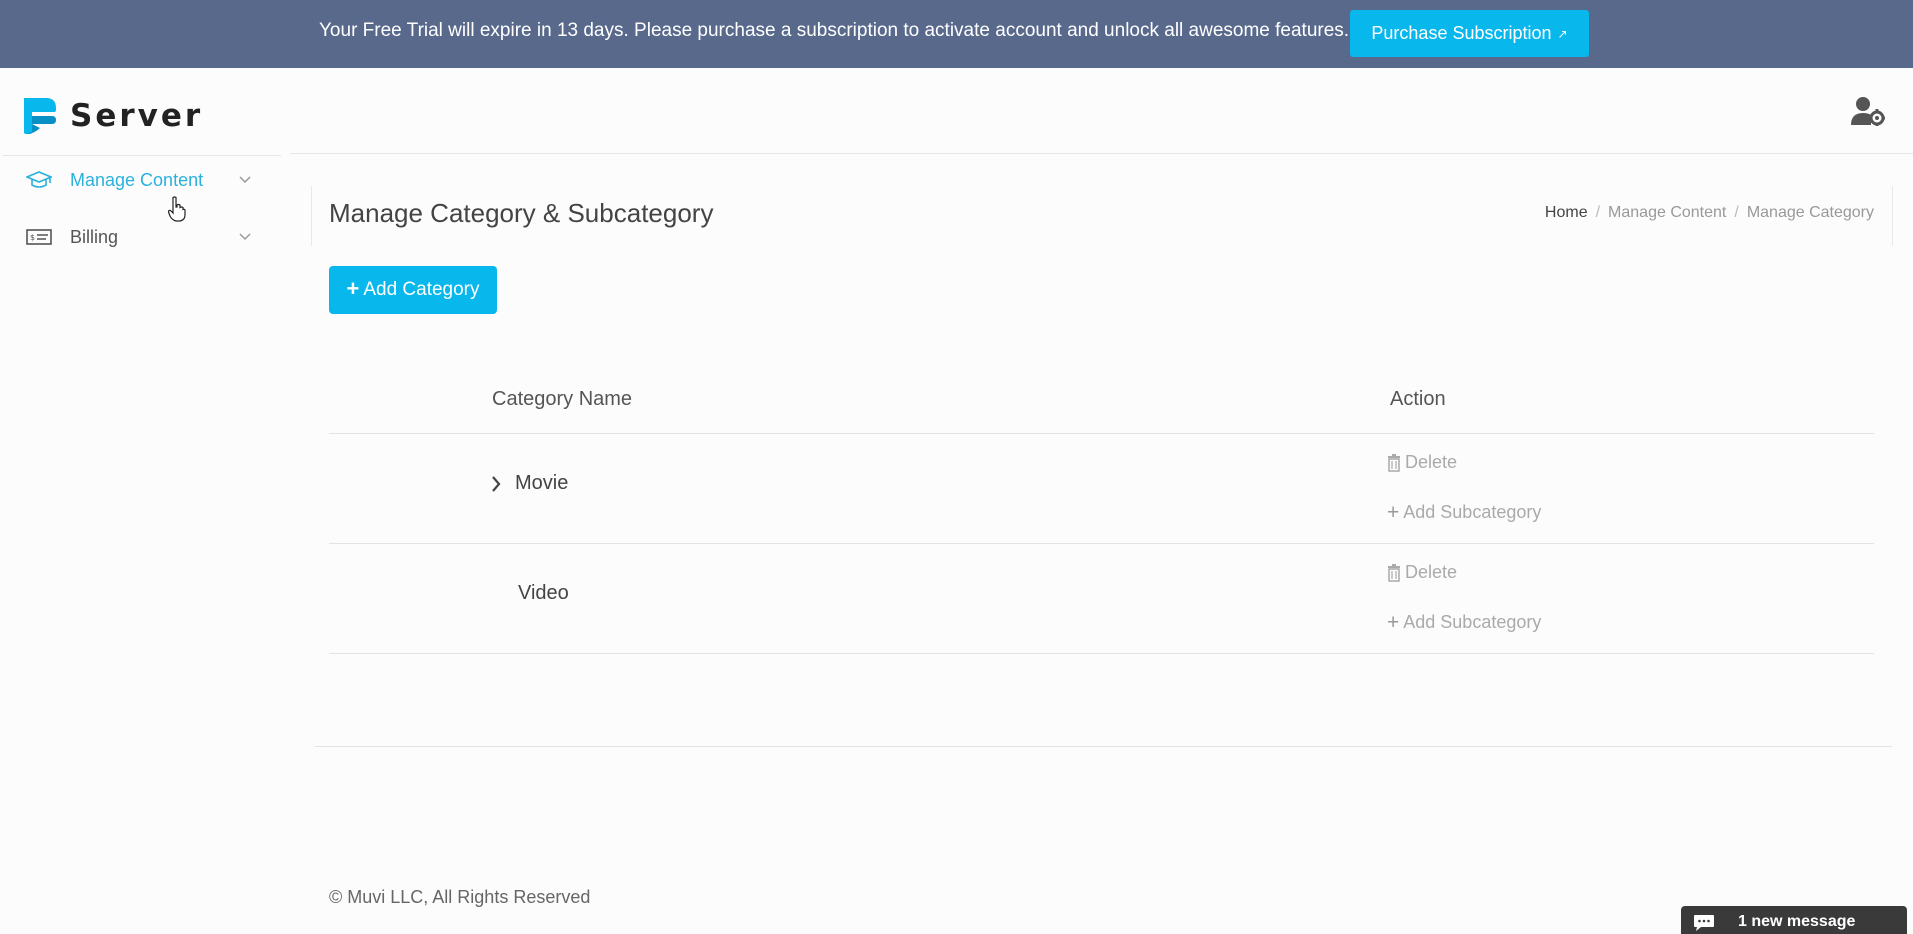  What do you see at coordinates (137, 179) in the screenshot?
I see `sidebar-item-label: Manage Content` at bounding box center [137, 179].